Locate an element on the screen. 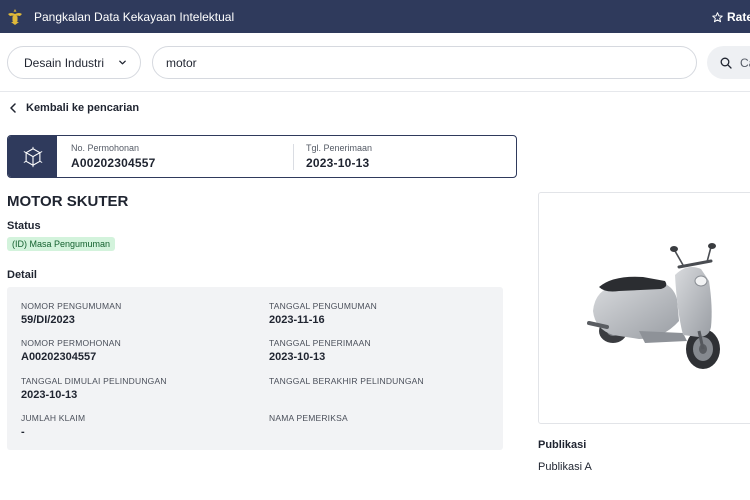 This screenshot has height=500, width=750. received-date-field: Tgl. Penerimaan 2023-10-13 is located at coordinates (339, 156).